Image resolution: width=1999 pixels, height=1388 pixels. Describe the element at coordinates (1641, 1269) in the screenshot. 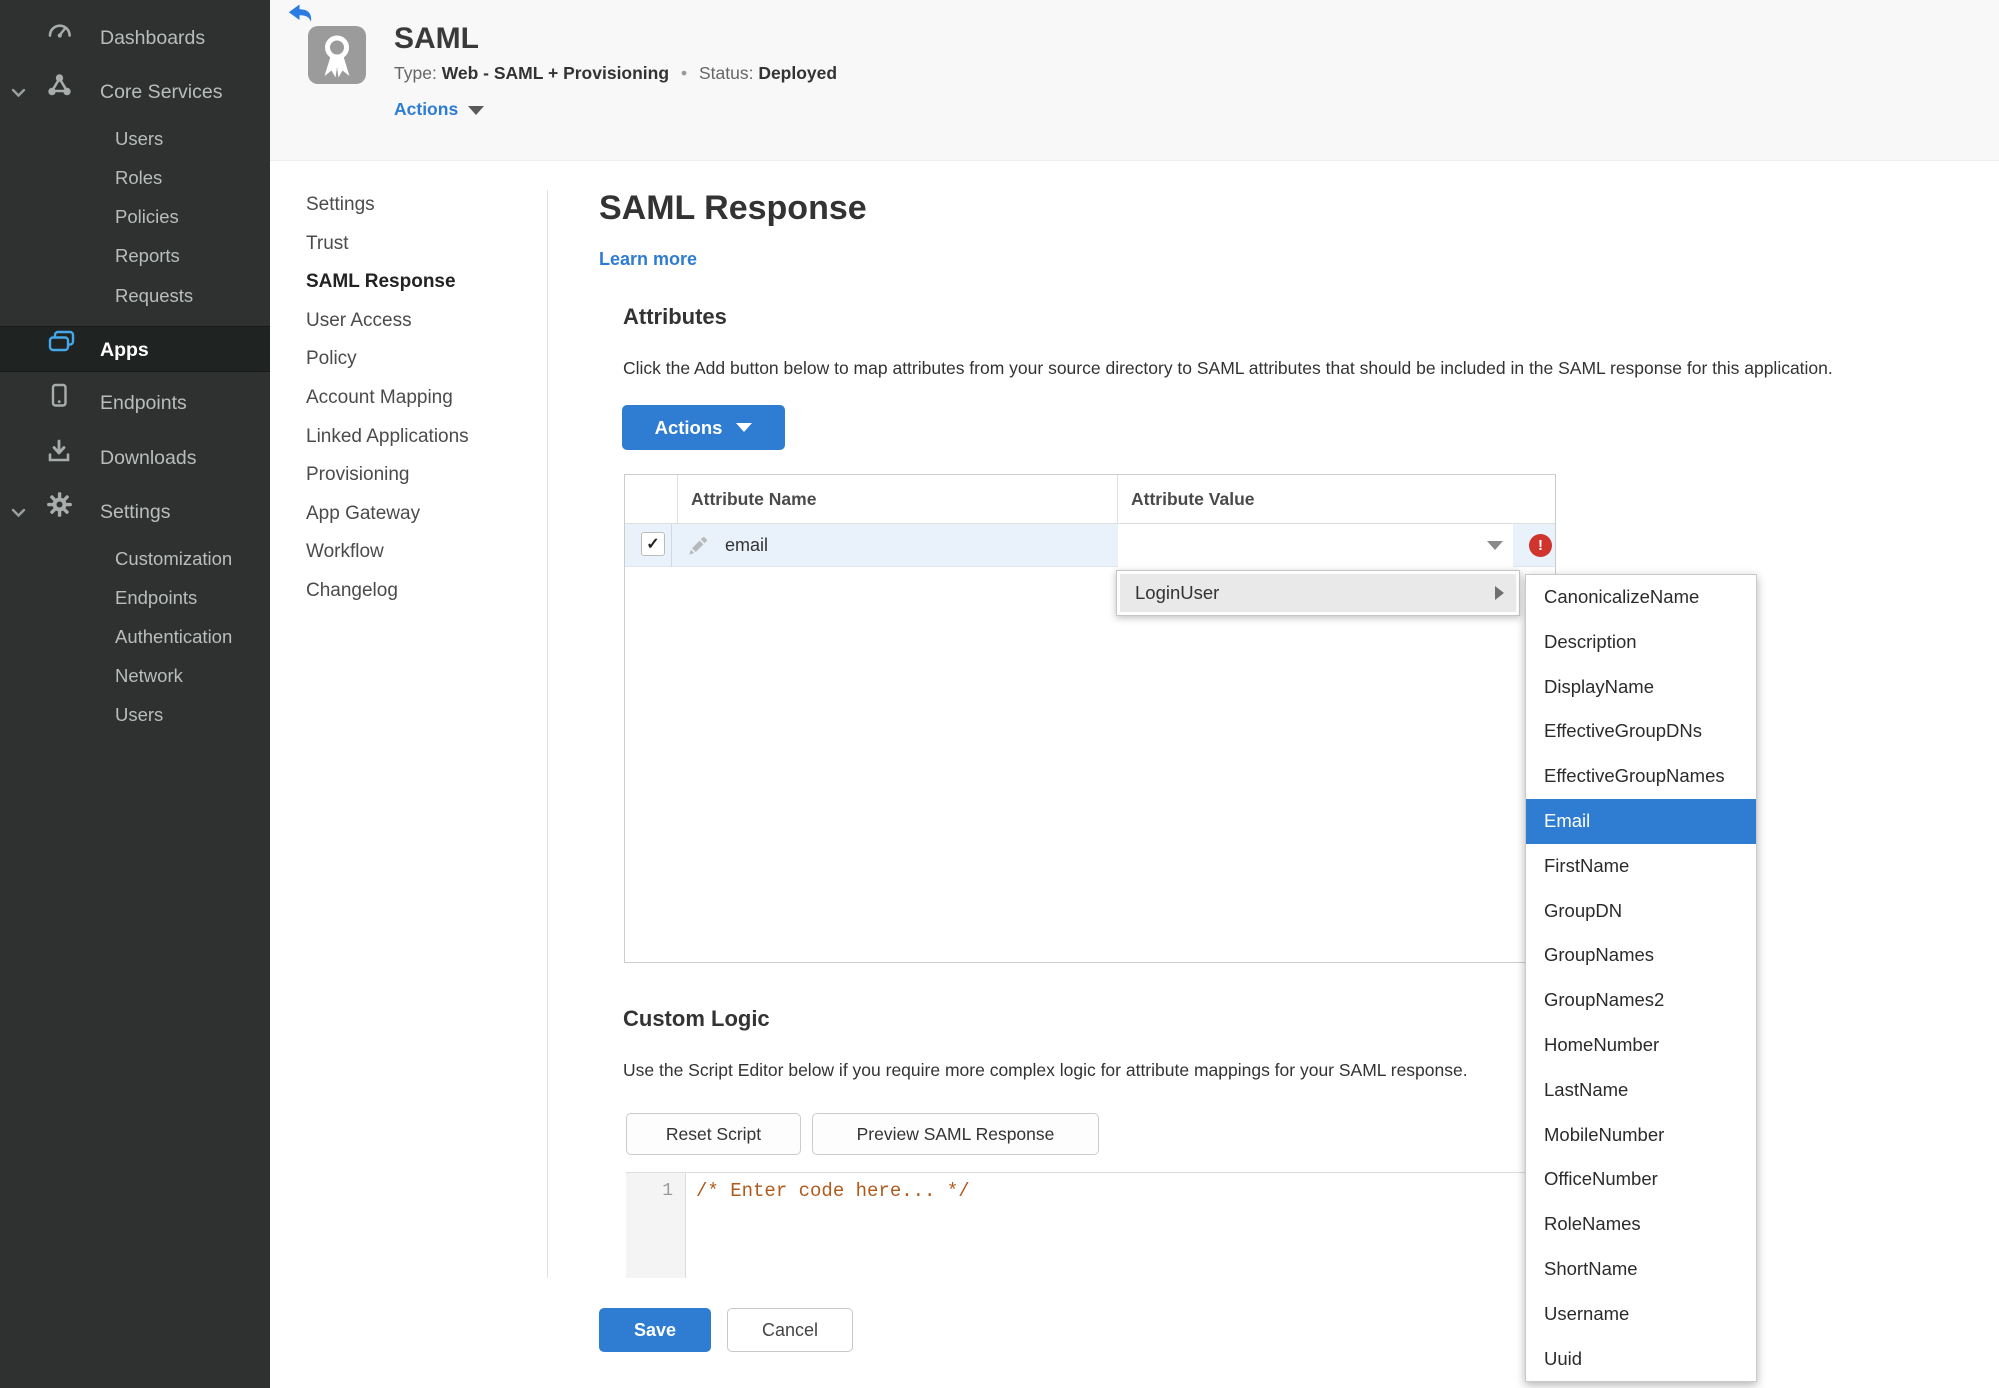

I see `submenu-item-shortname: ShortName` at that location.